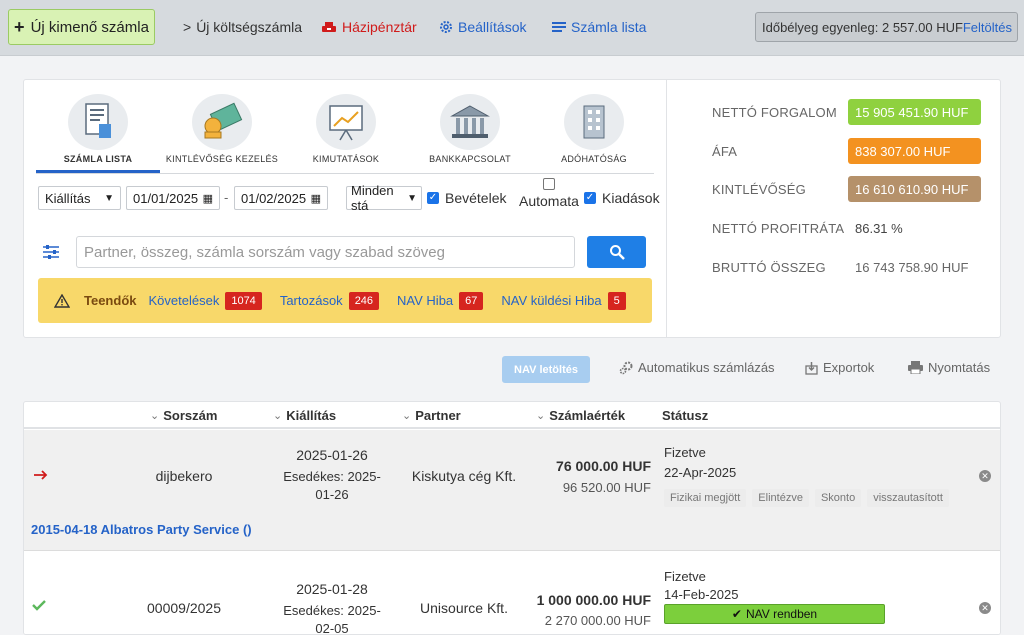 The width and height of the screenshot is (1024, 635). What do you see at coordinates (811, 368) in the screenshot?
I see `download-icon` at bounding box center [811, 368].